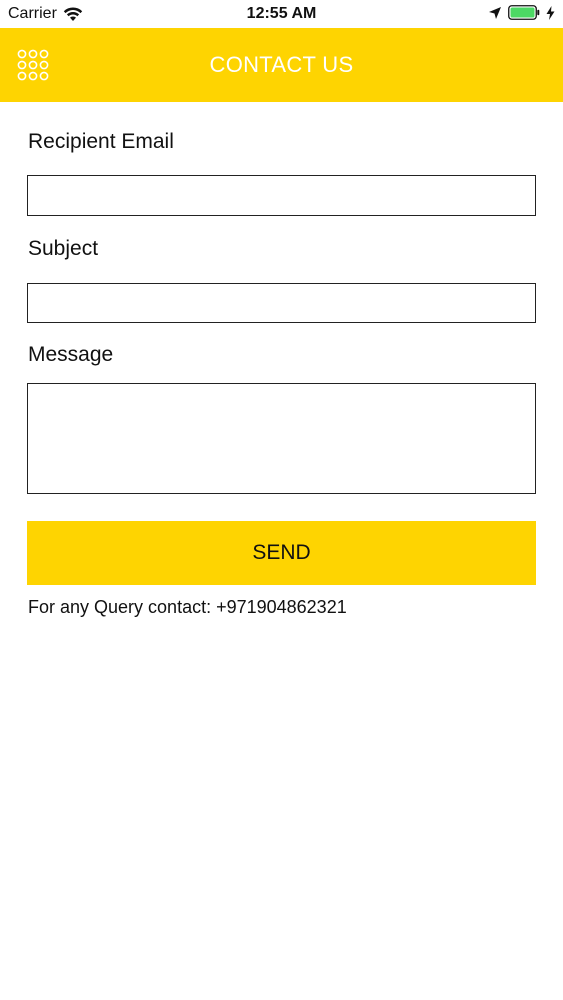 Image resolution: width=563 pixels, height=1000 pixels. What do you see at coordinates (101, 141) in the screenshot?
I see `recipient-email-label: Recipient Email` at bounding box center [101, 141].